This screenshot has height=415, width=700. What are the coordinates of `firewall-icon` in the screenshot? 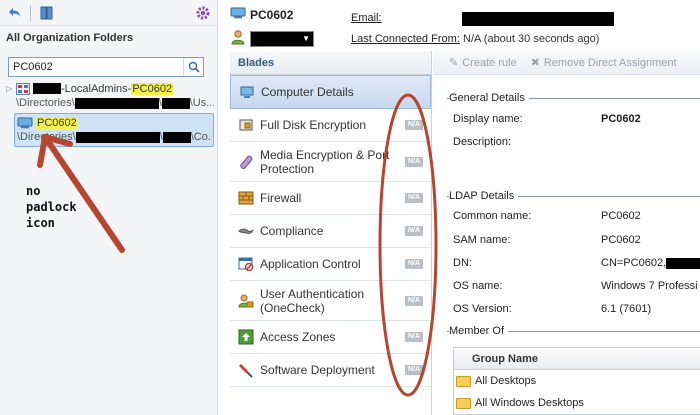 It's located at (246, 198).